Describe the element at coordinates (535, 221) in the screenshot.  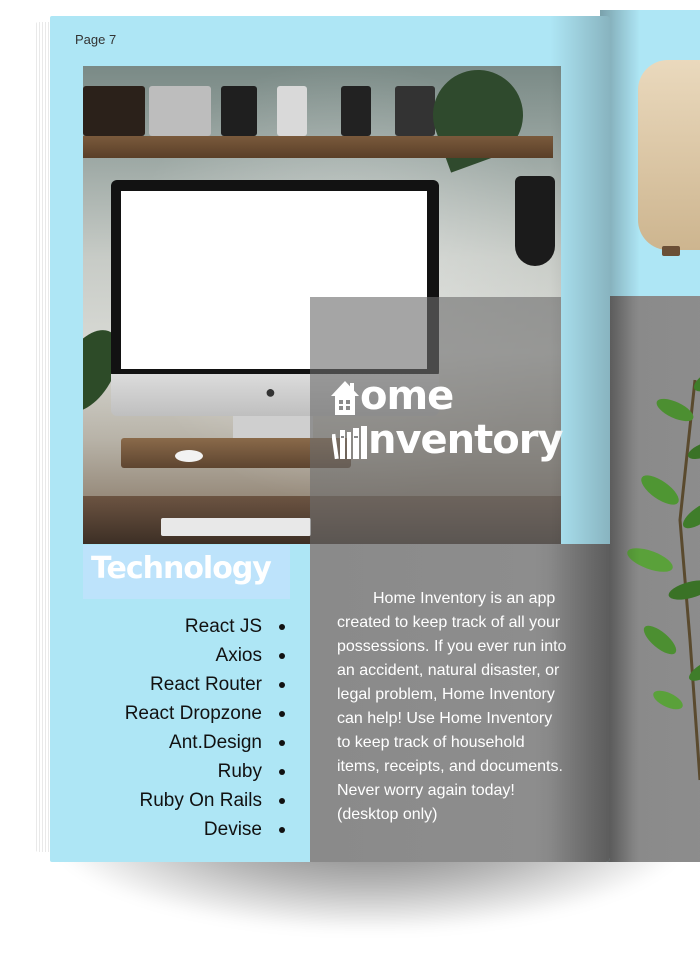
I see `desk-lamp` at that location.